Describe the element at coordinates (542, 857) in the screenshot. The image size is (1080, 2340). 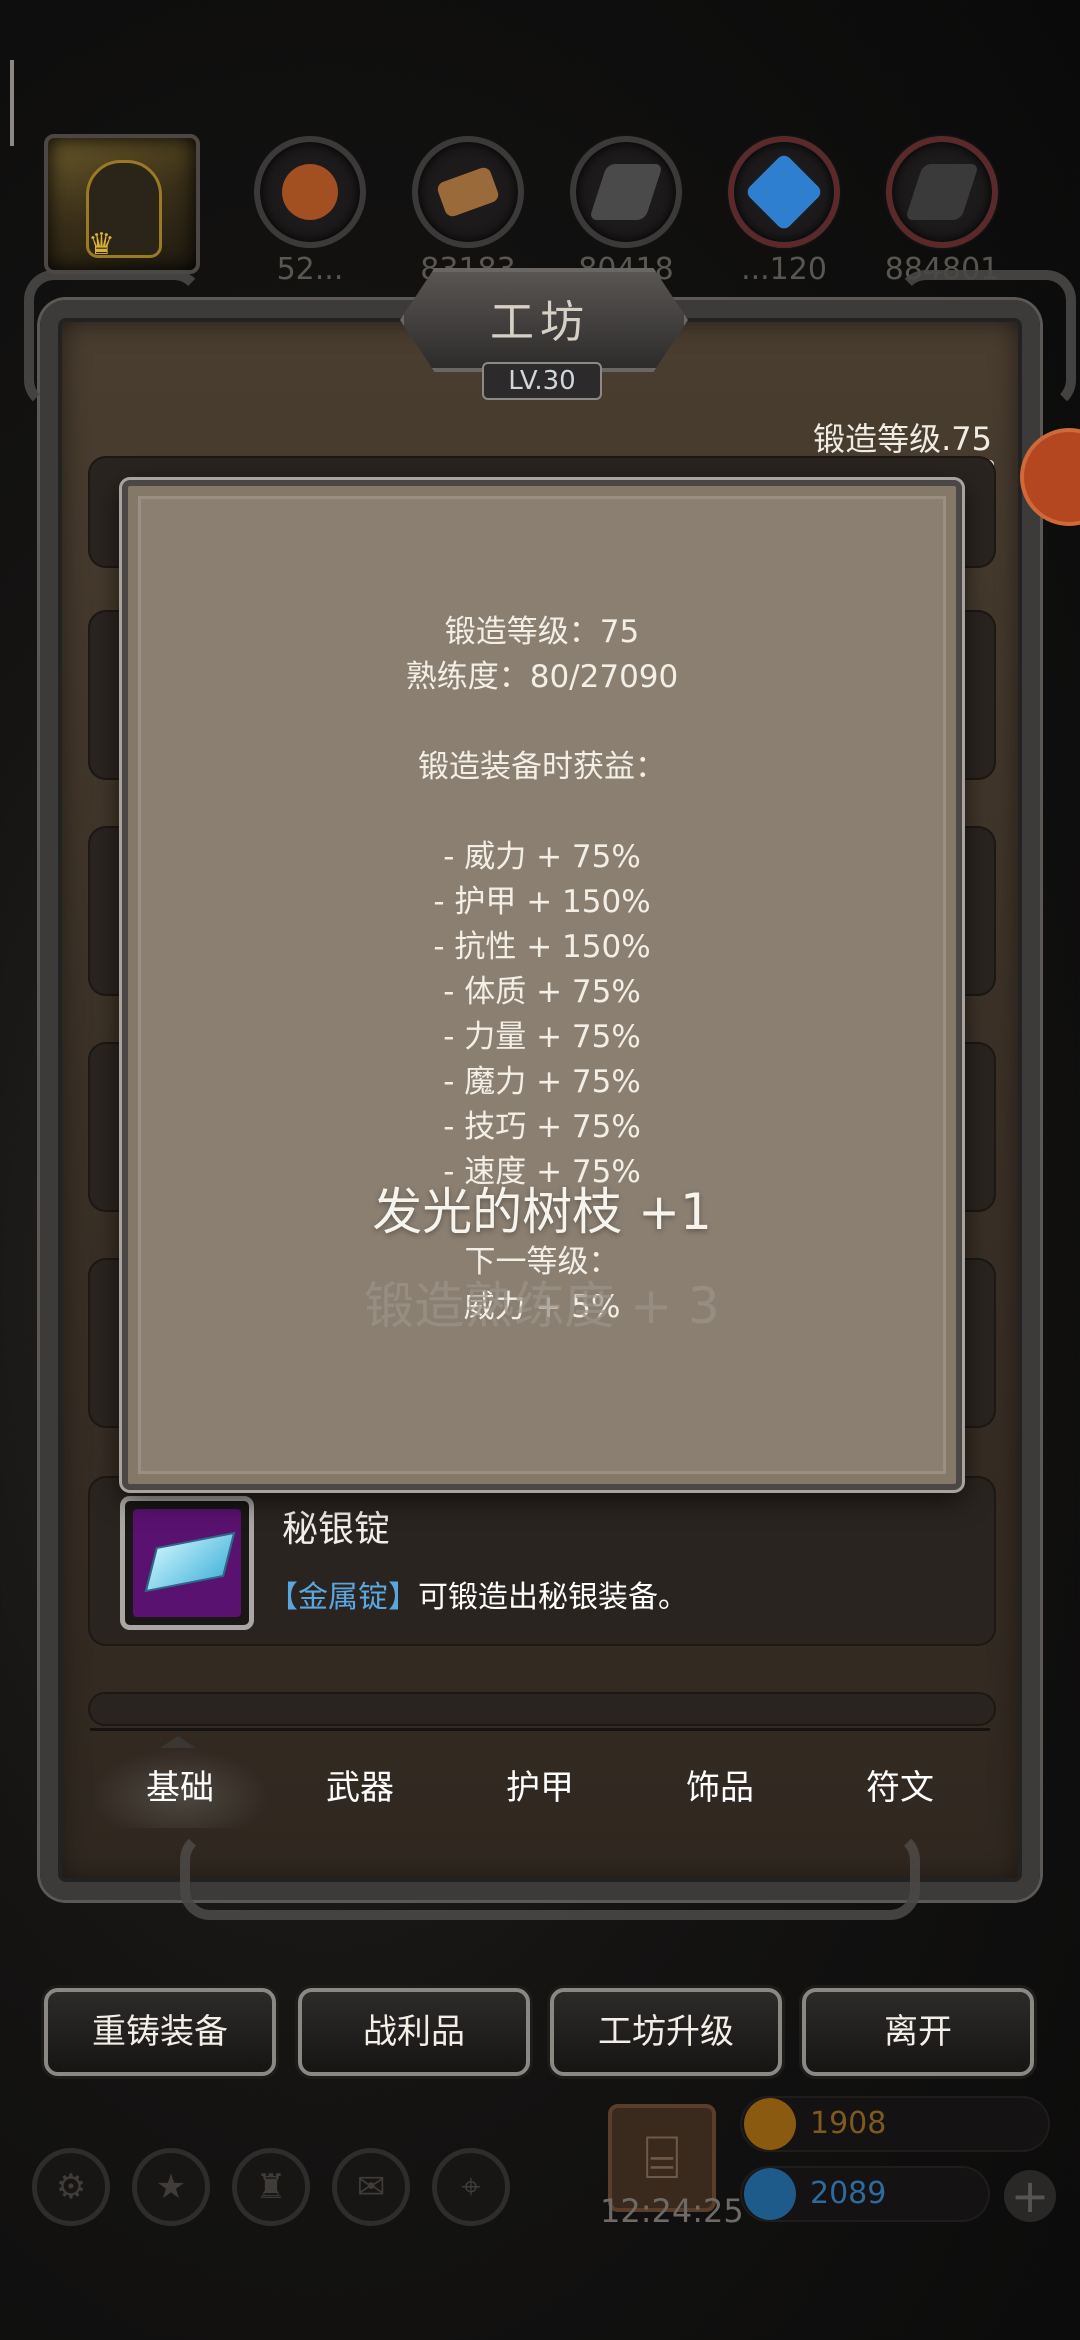
I see `tooltip-line: - 威力 + 75%` at that location.